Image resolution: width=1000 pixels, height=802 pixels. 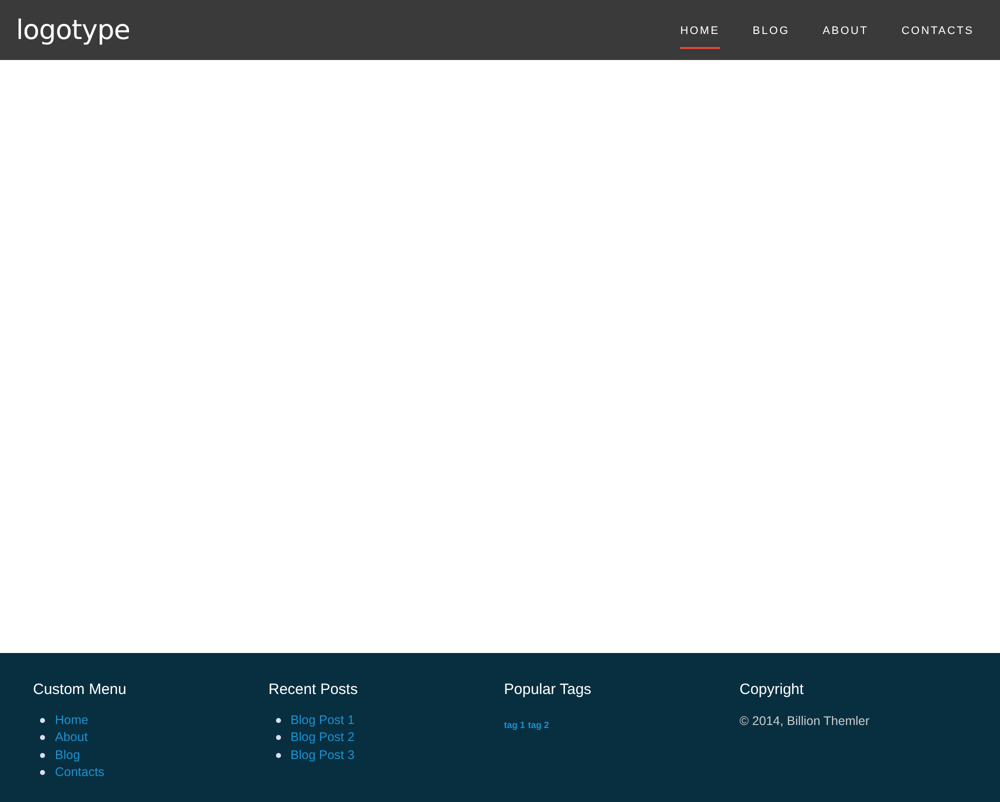 What do you see at coordinates (313, 690) in the screenshot?
I see `section-title: Recent Posts` at bounding box center [313, 690].